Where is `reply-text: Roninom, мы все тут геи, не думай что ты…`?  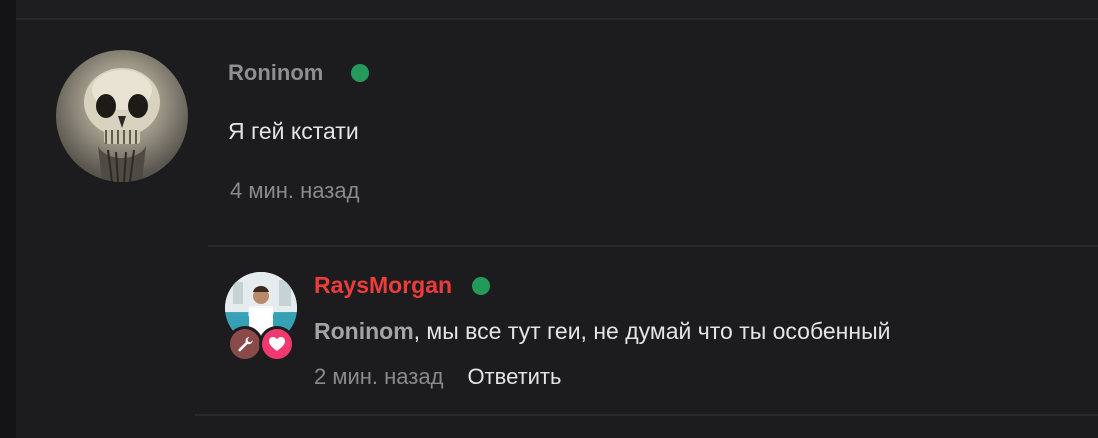
reply-text: Roninom, мы все тут геи, не думай что ты… is located at coordinates (602, 331).